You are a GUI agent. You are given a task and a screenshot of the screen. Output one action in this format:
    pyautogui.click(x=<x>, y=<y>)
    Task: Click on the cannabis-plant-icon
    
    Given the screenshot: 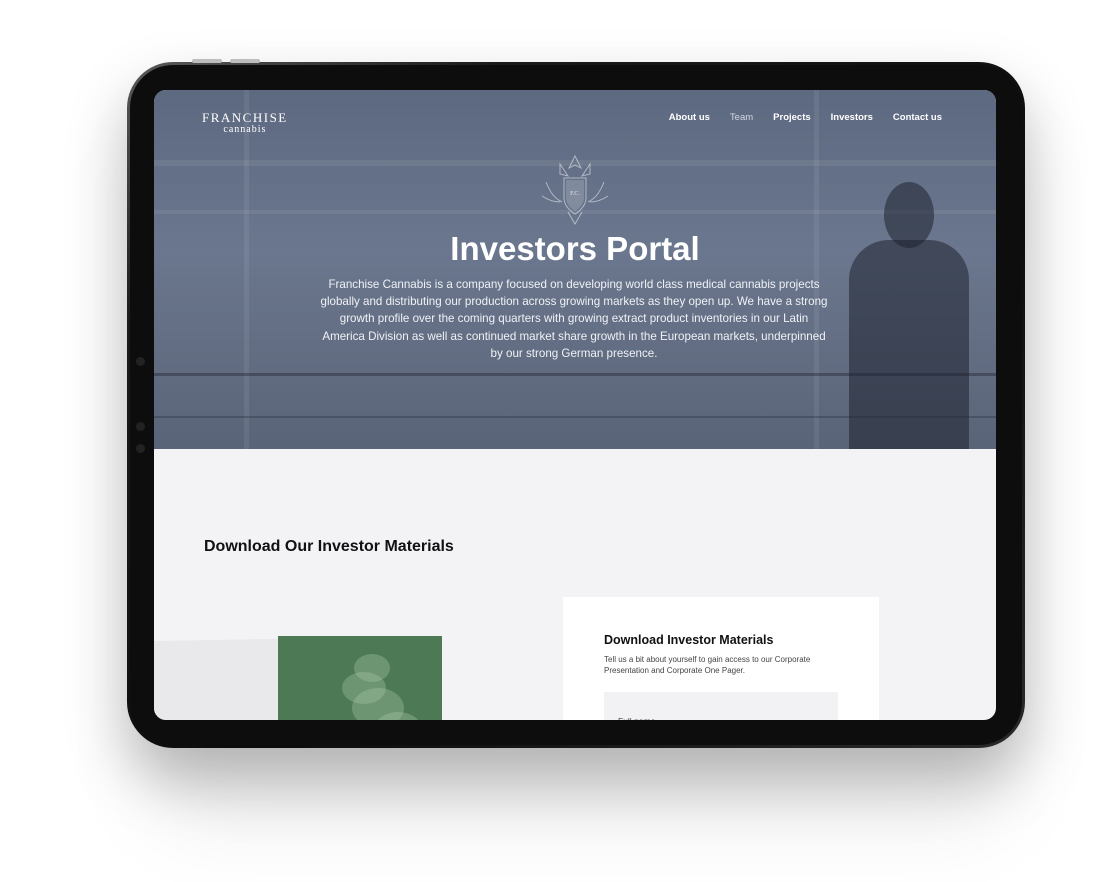 What is the action you would take?
    pyautogui.click(x=380, y=687)
    